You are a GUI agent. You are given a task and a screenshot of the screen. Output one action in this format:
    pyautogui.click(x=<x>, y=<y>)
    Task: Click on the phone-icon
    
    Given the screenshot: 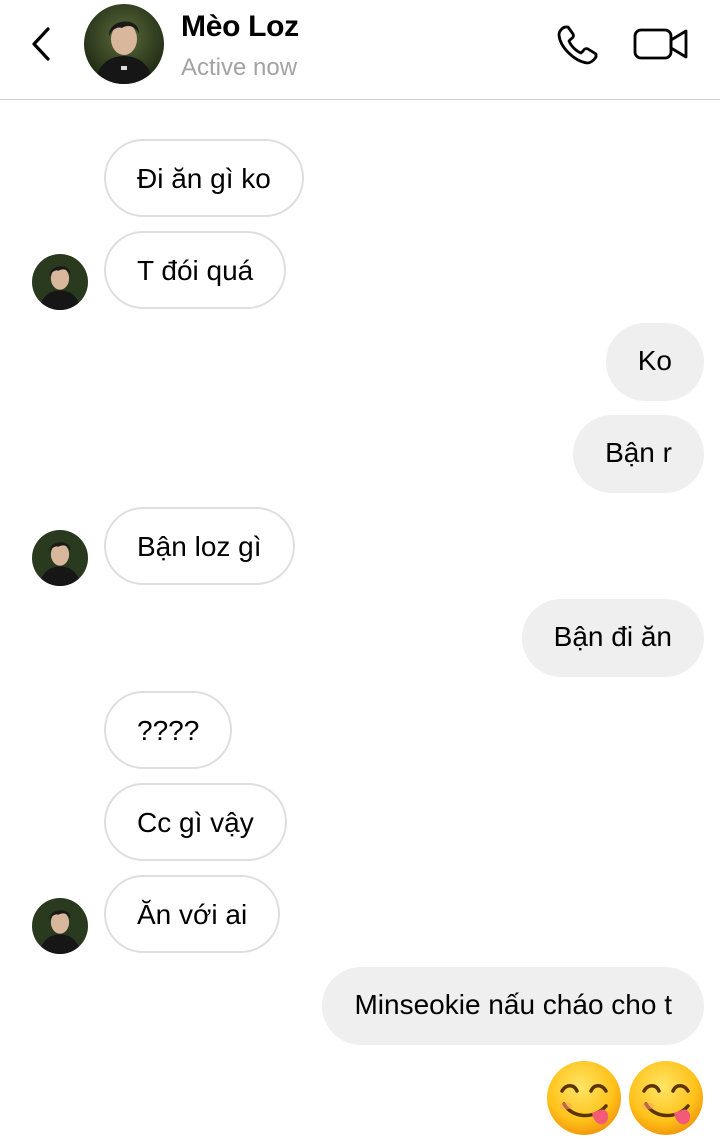 What is the action you would take?
    pyautogui.click(x=577, y=45)
    